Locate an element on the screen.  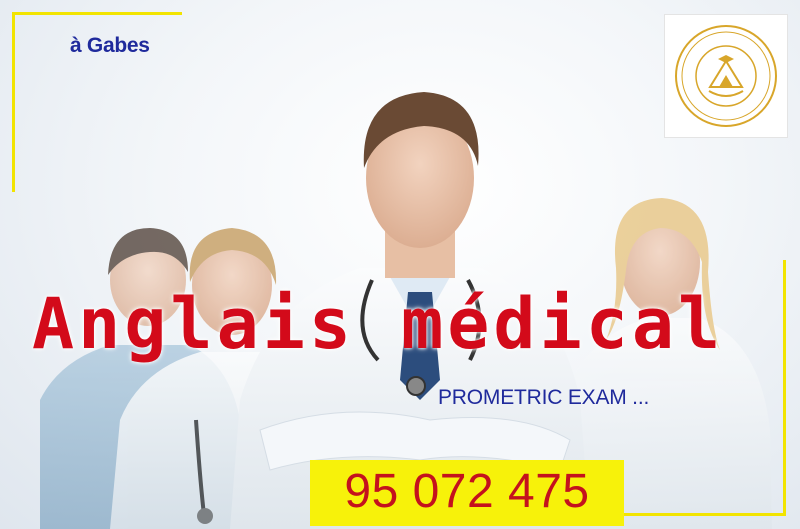
phone-number: 95 072 475 is located at coordinates (467, 491).